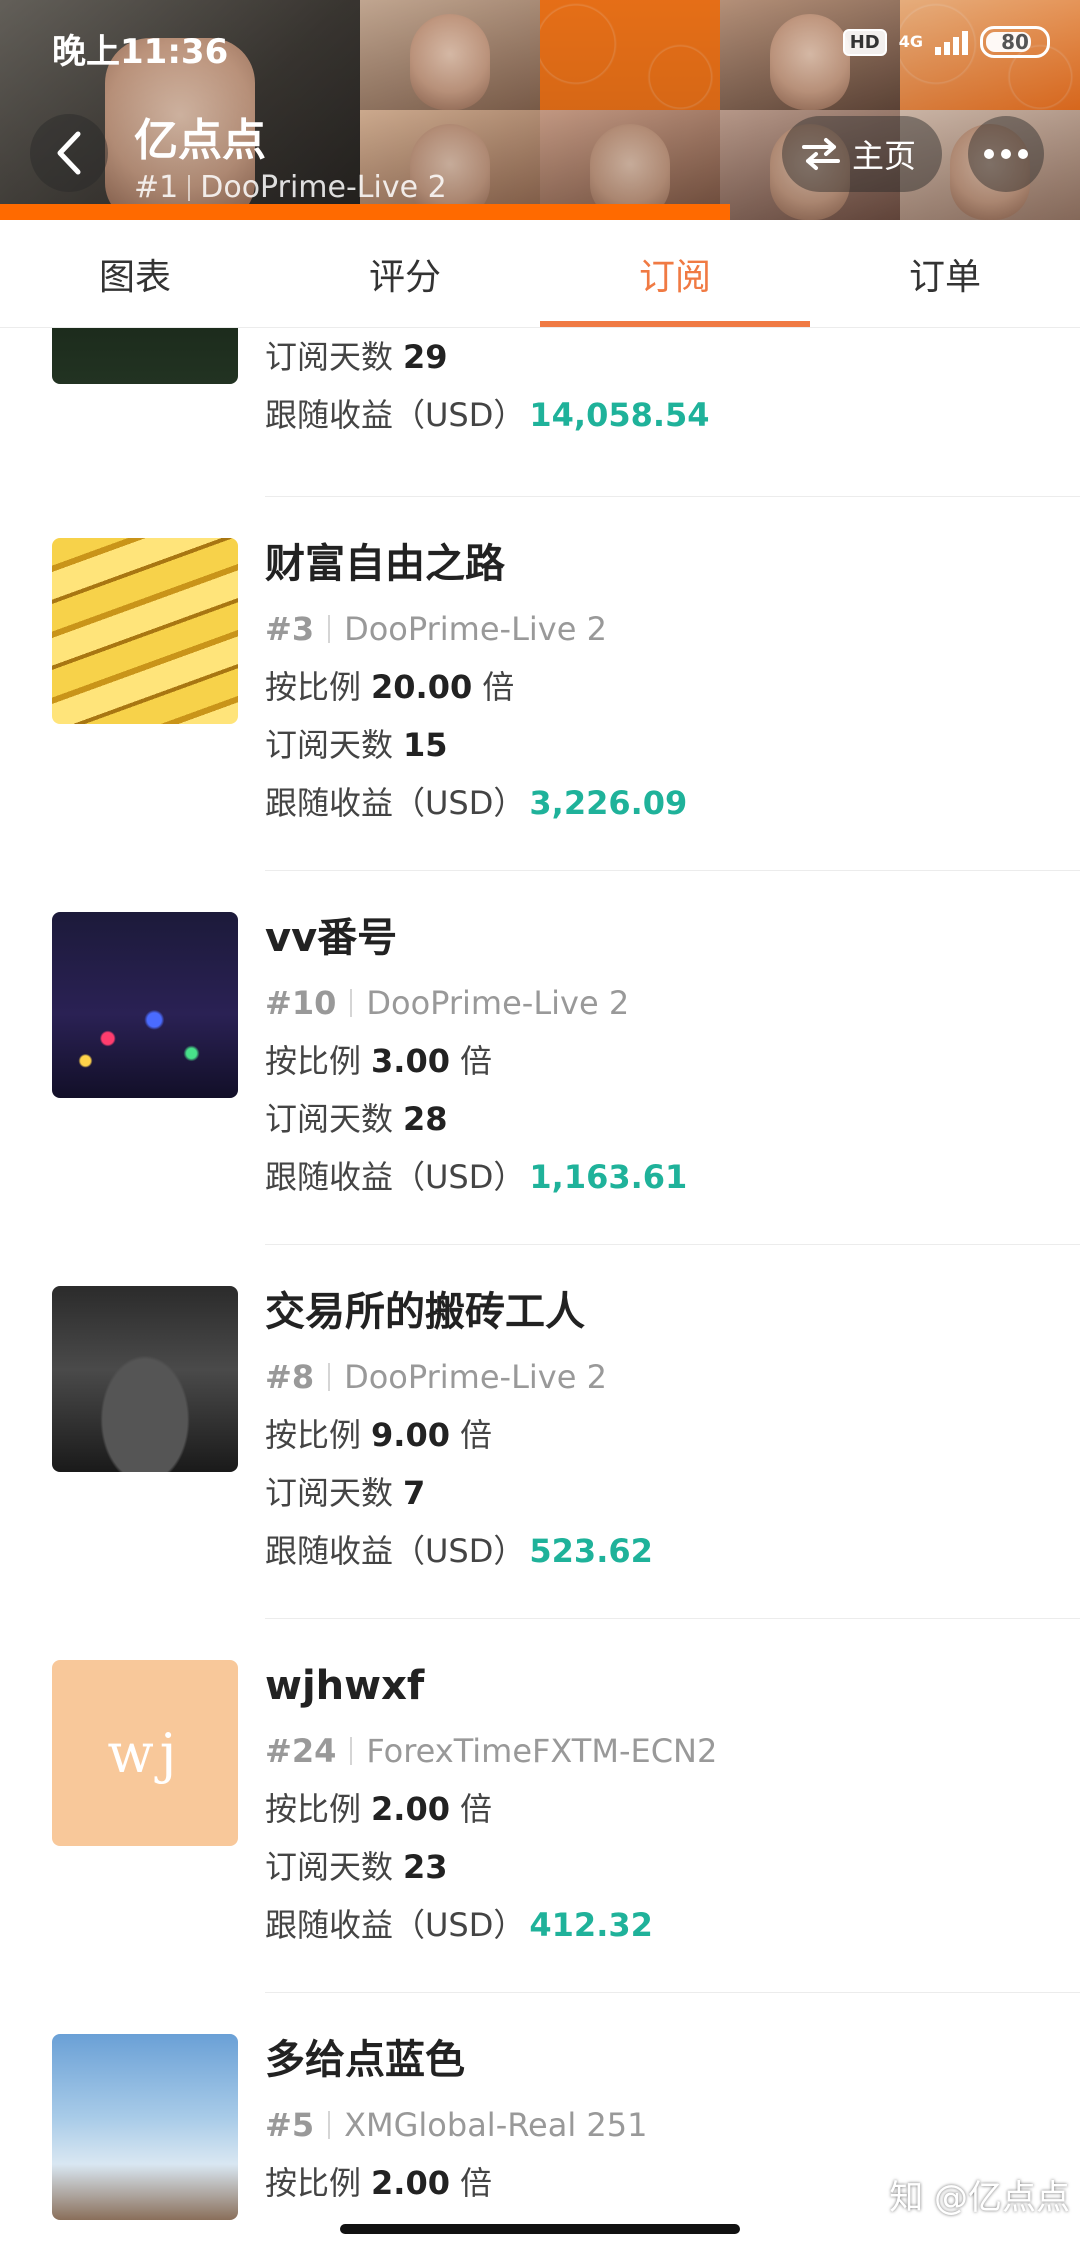 The width and height of the screenshot is (1080, 2248). What do you see at coordinates (290, 1377) in the screenshot?
I see `item-rank: #8` at bounding box center [290, 1377].